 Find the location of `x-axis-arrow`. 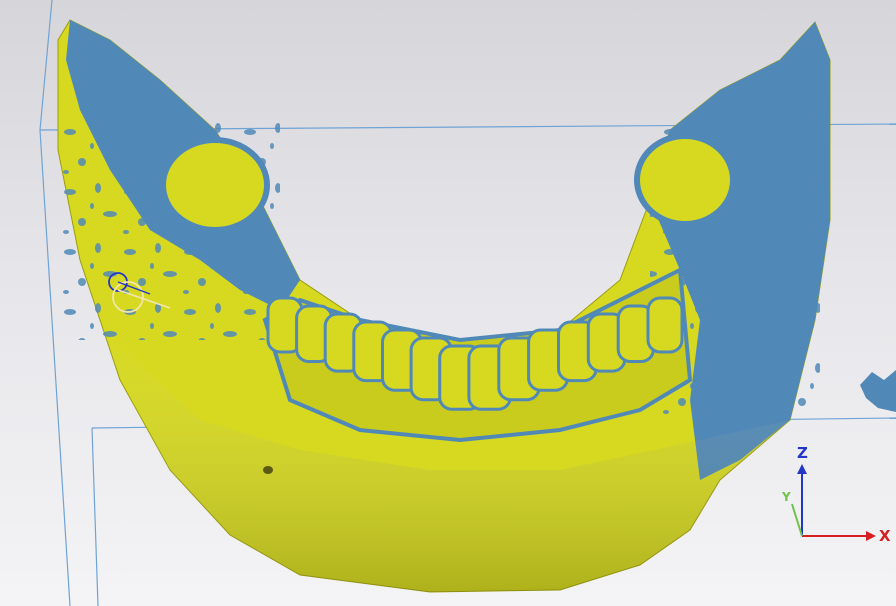

x-axis-arrow is located at coordinates (871, 536).